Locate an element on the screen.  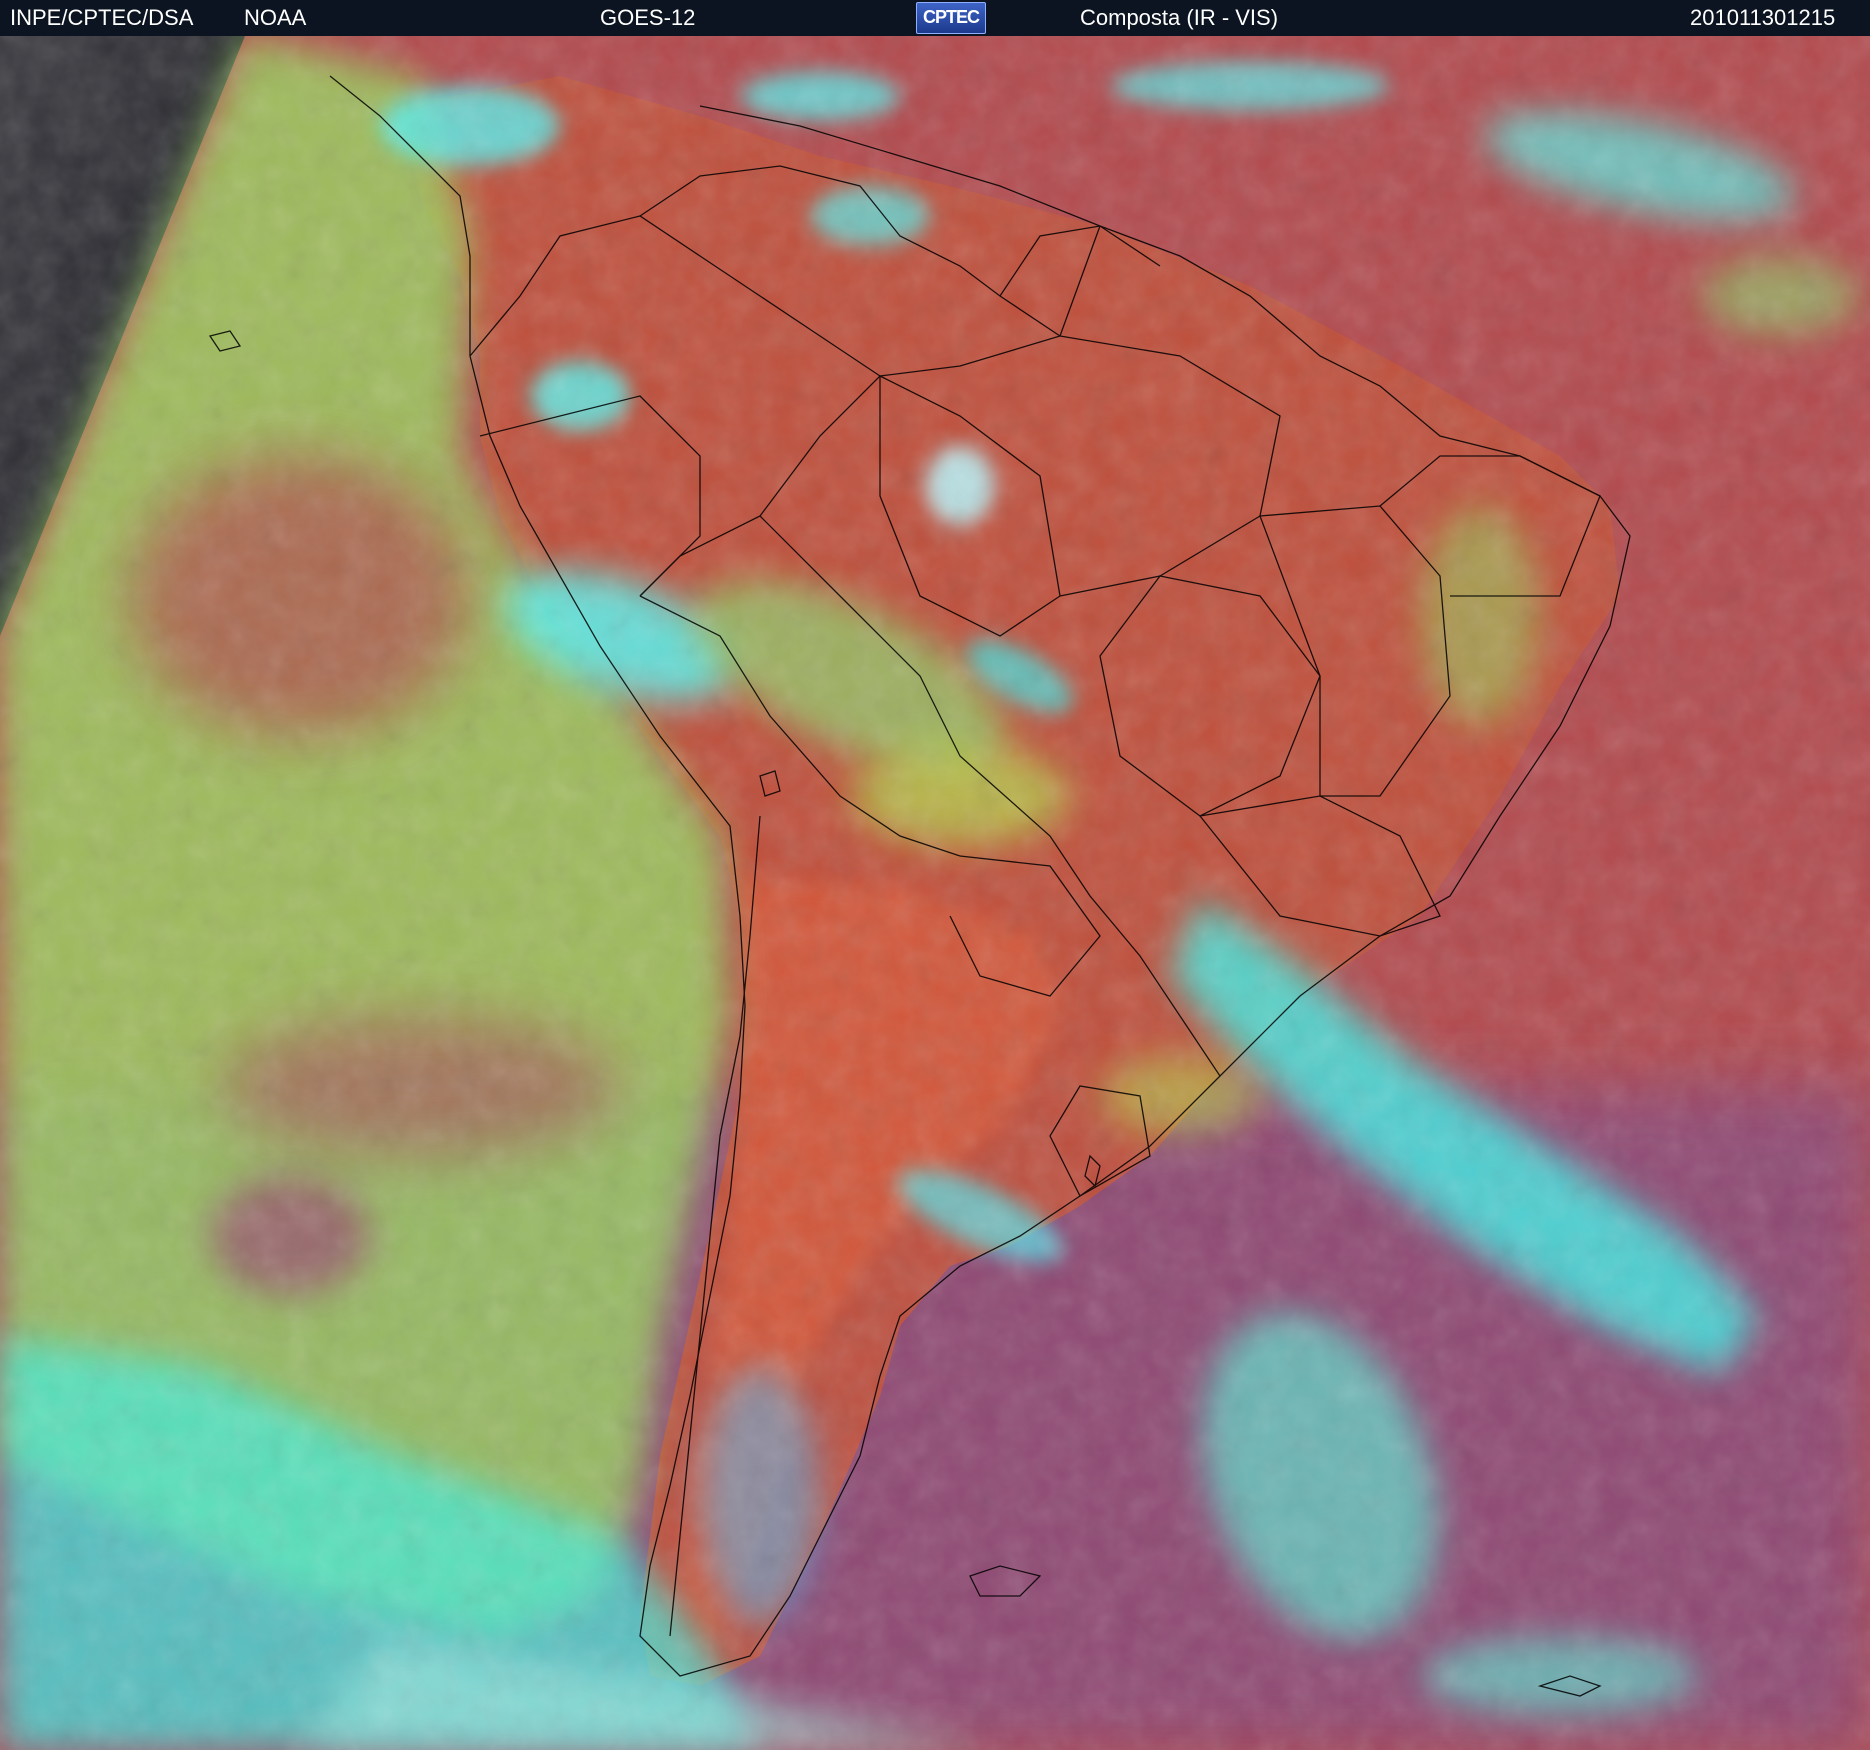
logo-text: CPTEC is located at coordinates (951, 17).